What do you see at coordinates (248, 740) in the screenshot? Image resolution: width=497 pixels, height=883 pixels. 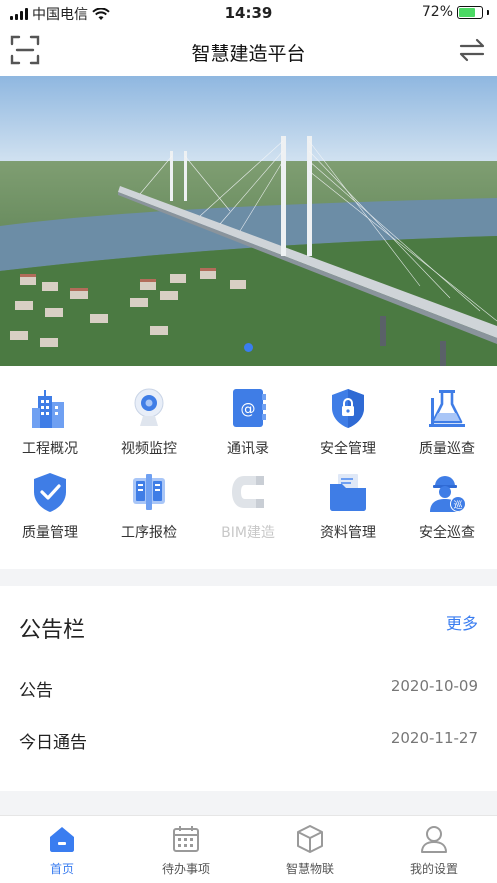 I see `notice-row: 今日通告 2020-11-27` at bounding box center [248, 740].